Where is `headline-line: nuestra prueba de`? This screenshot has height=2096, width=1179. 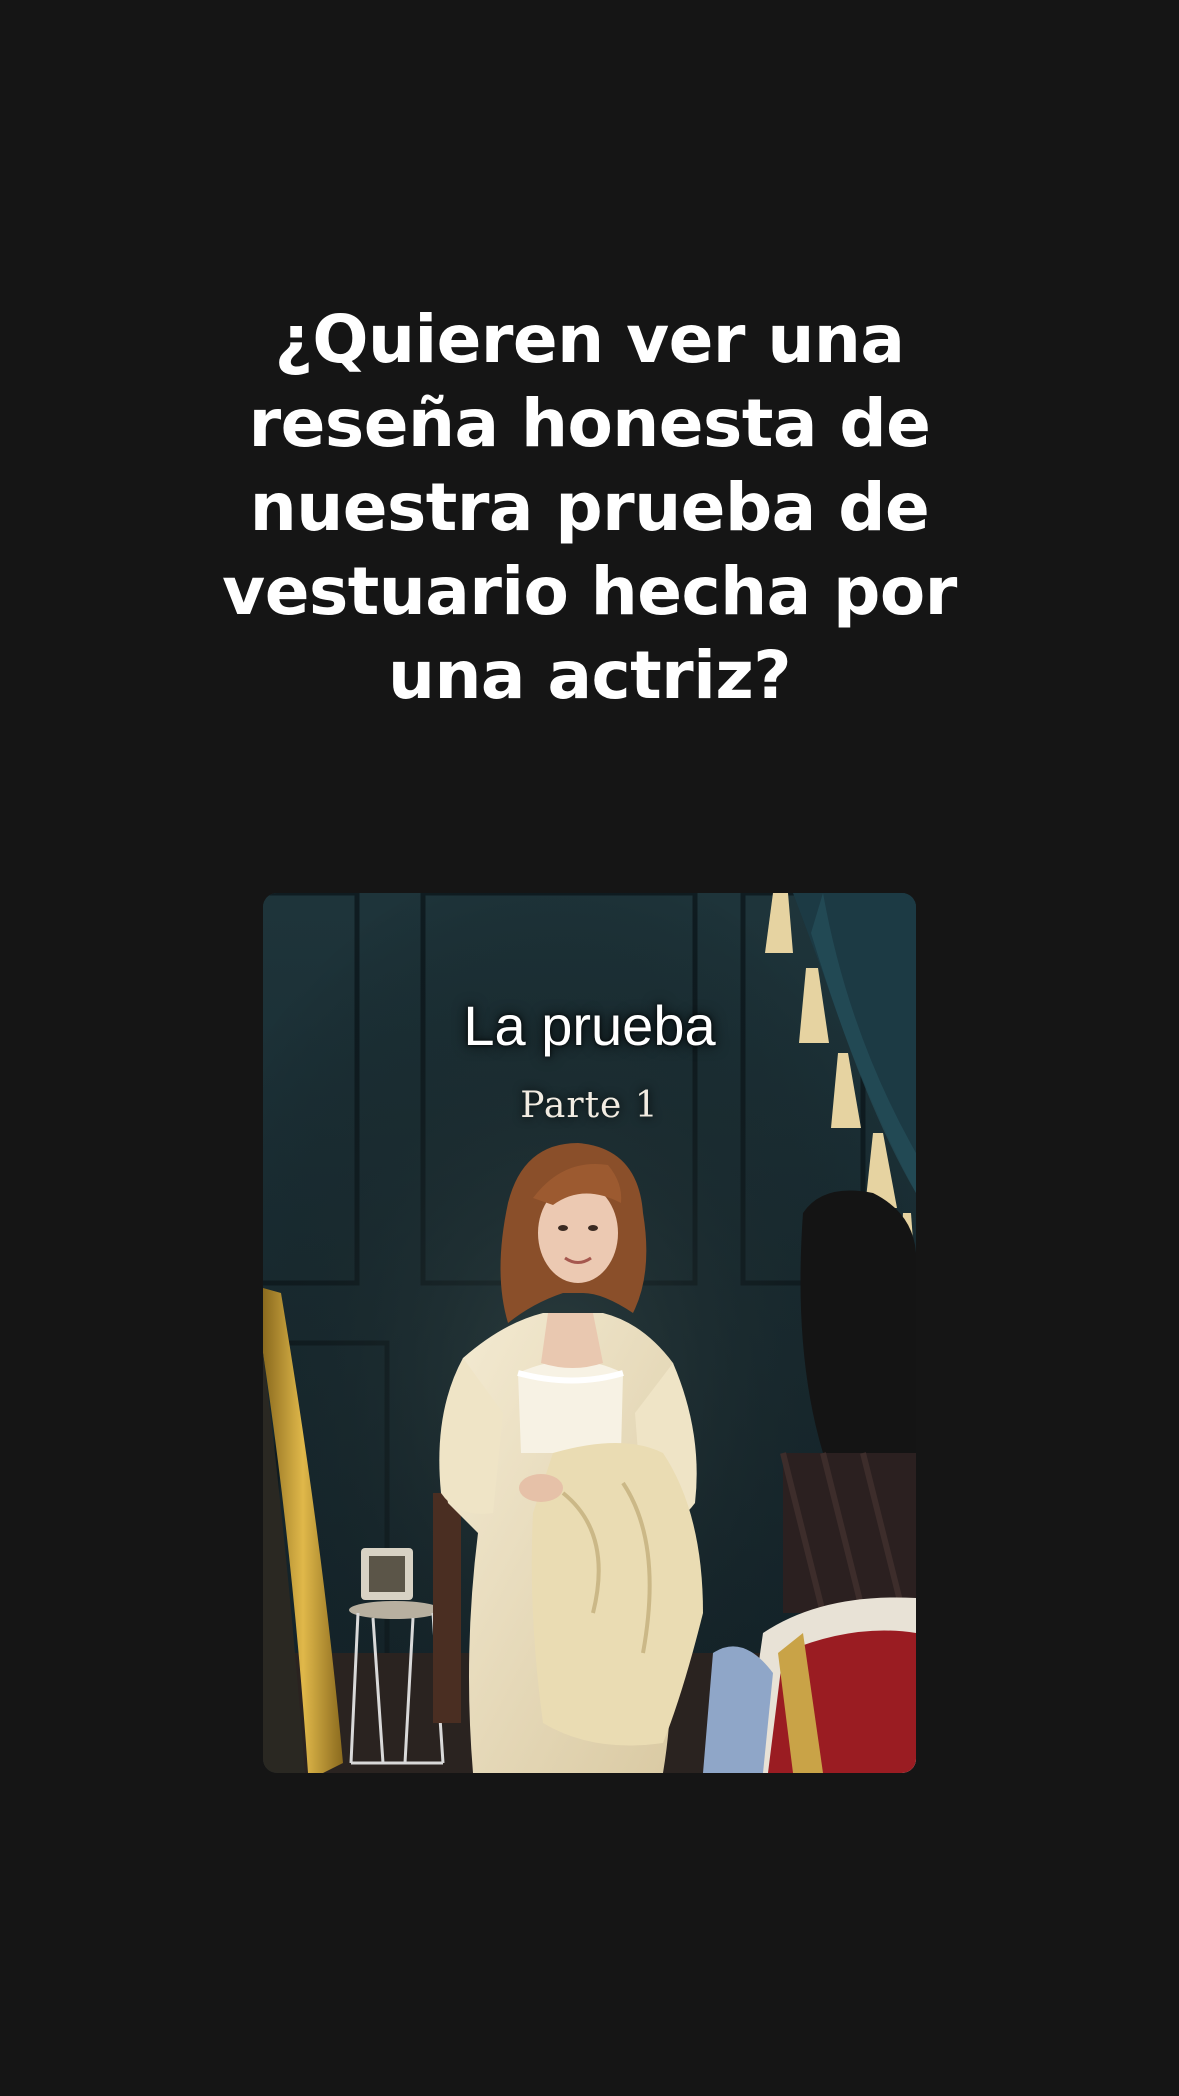 headline-line: nuestra prueba de is located at coordinates (589, 507).